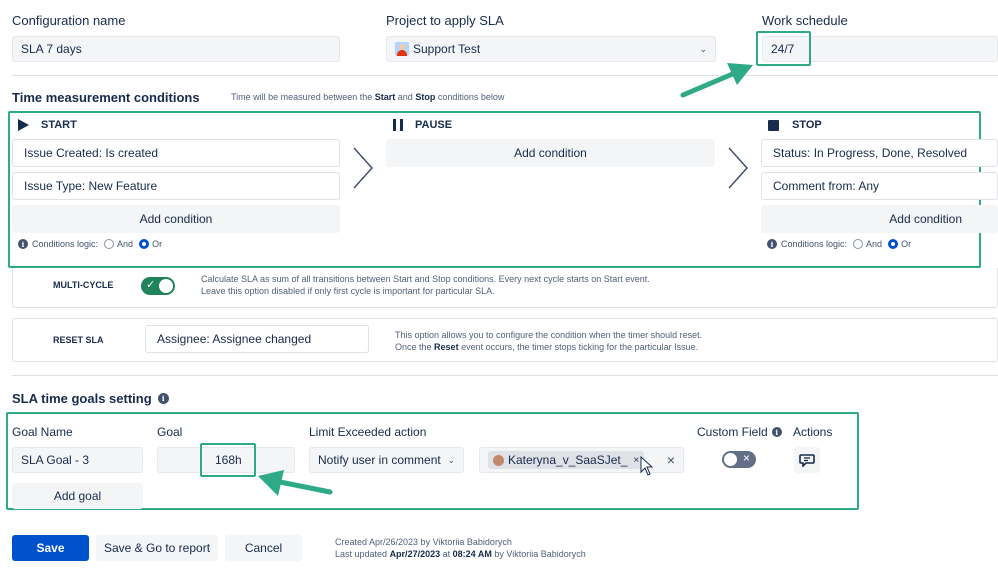 This screenshot has height=568, width=998. Describe the element at coordinates (879, 219) in the screenshot. I see `stop-add-condition-button: Add condition` at that location.